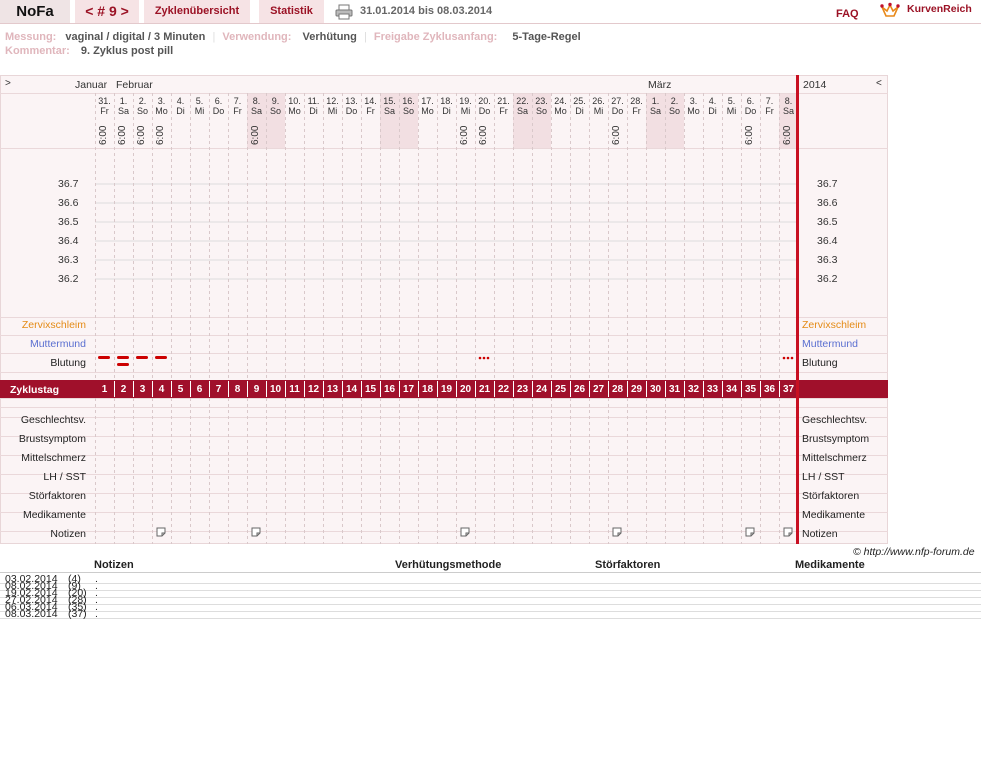 Image resolution: width=981 pixels, height=783 pixels. Describe the element at coordinates (64, 477) in the screenshot. I see `row-label-lh: LH / SST` at that location.